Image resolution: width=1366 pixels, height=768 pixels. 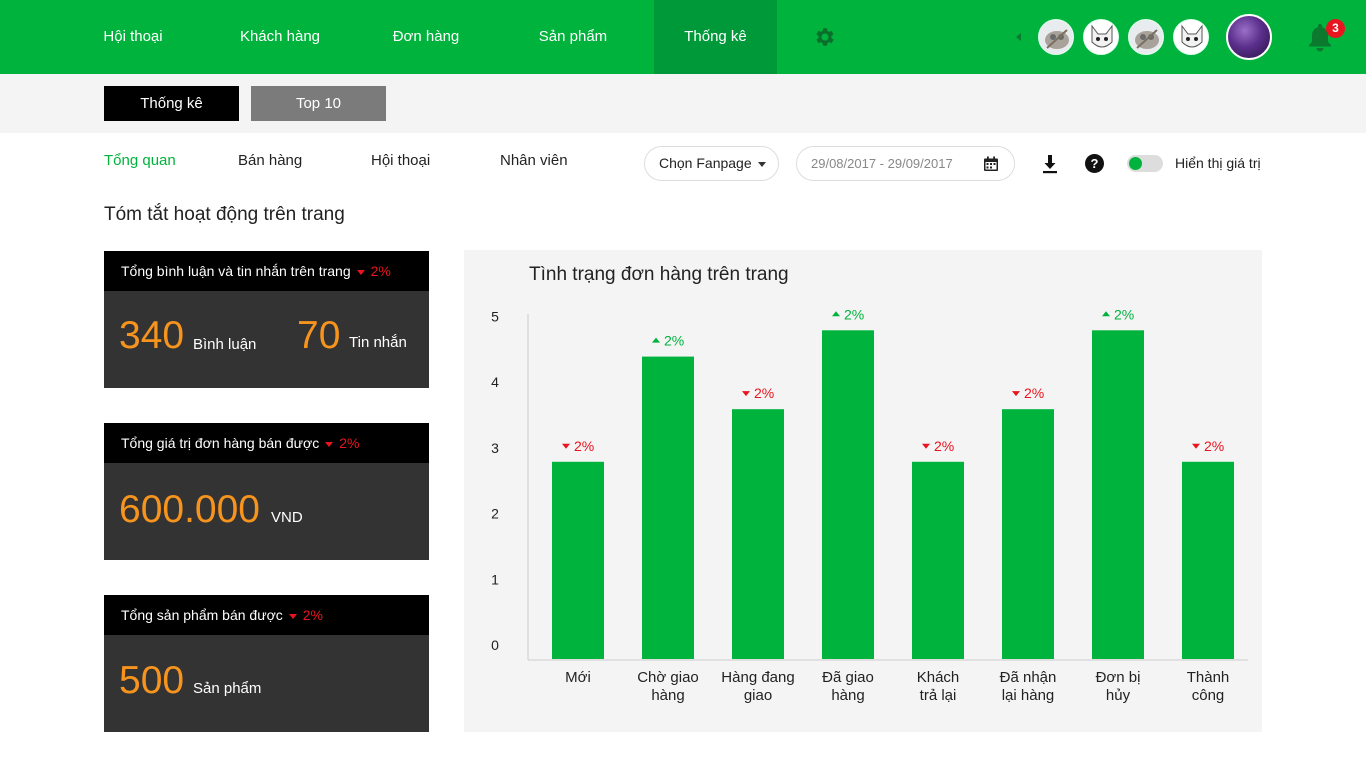 What do you see at coordinates (991, 164) in the screenshot?
I see `calendar-icon` at bounding box center [991, 164].